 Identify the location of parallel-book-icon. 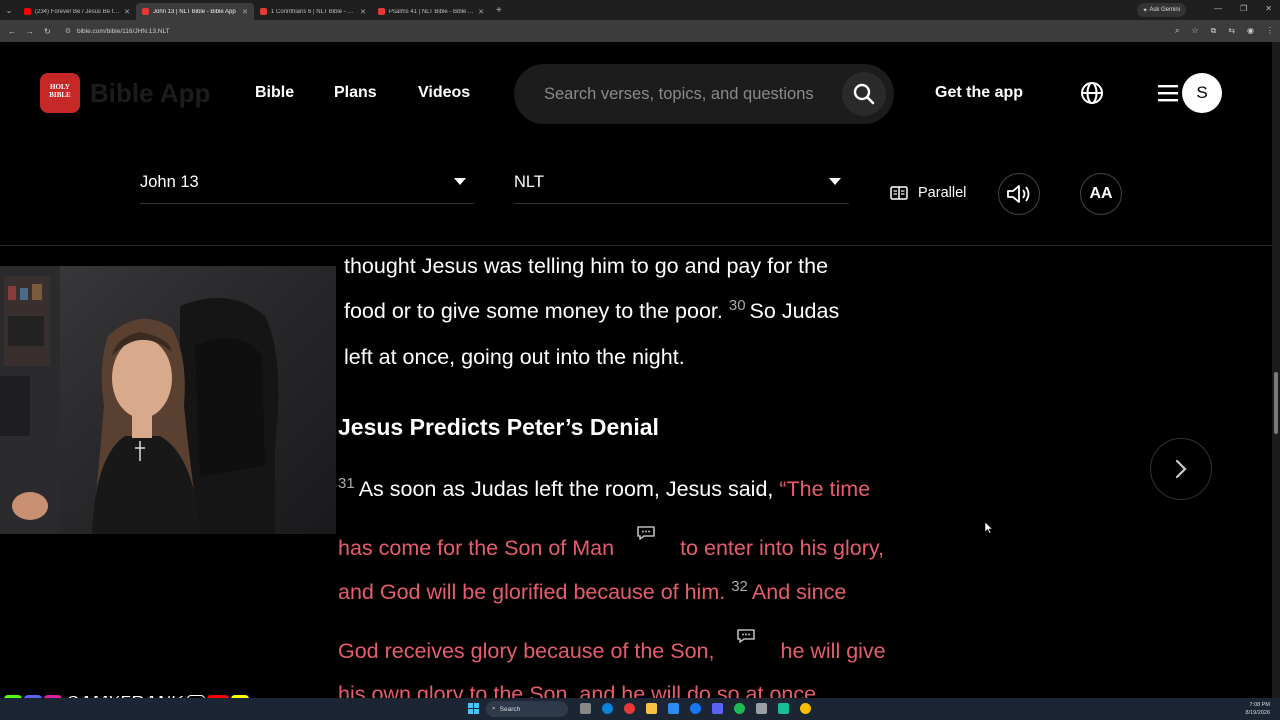
(899, 193).